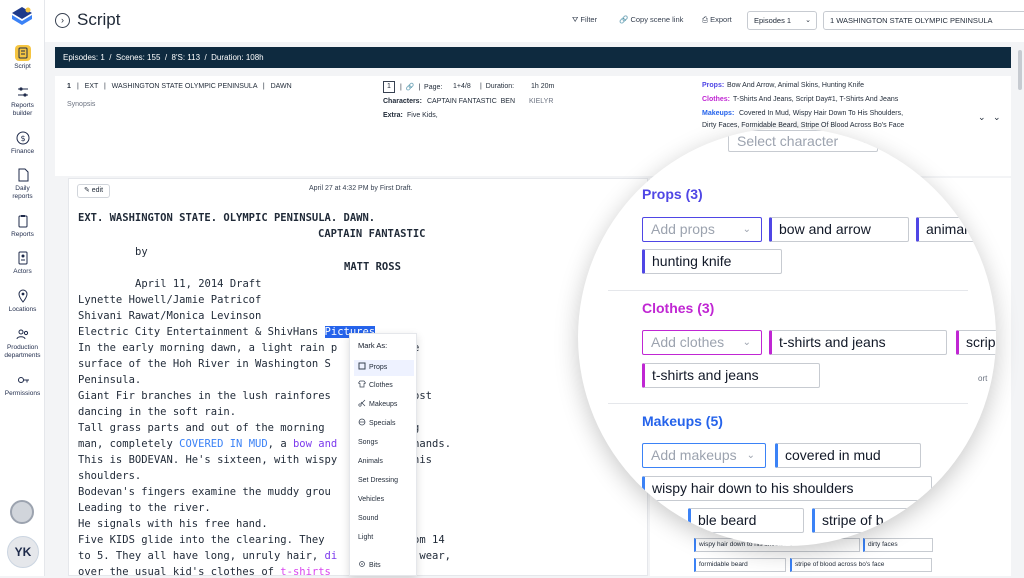  I want to click on sidebar-item-script: Script, so click(22, 58).